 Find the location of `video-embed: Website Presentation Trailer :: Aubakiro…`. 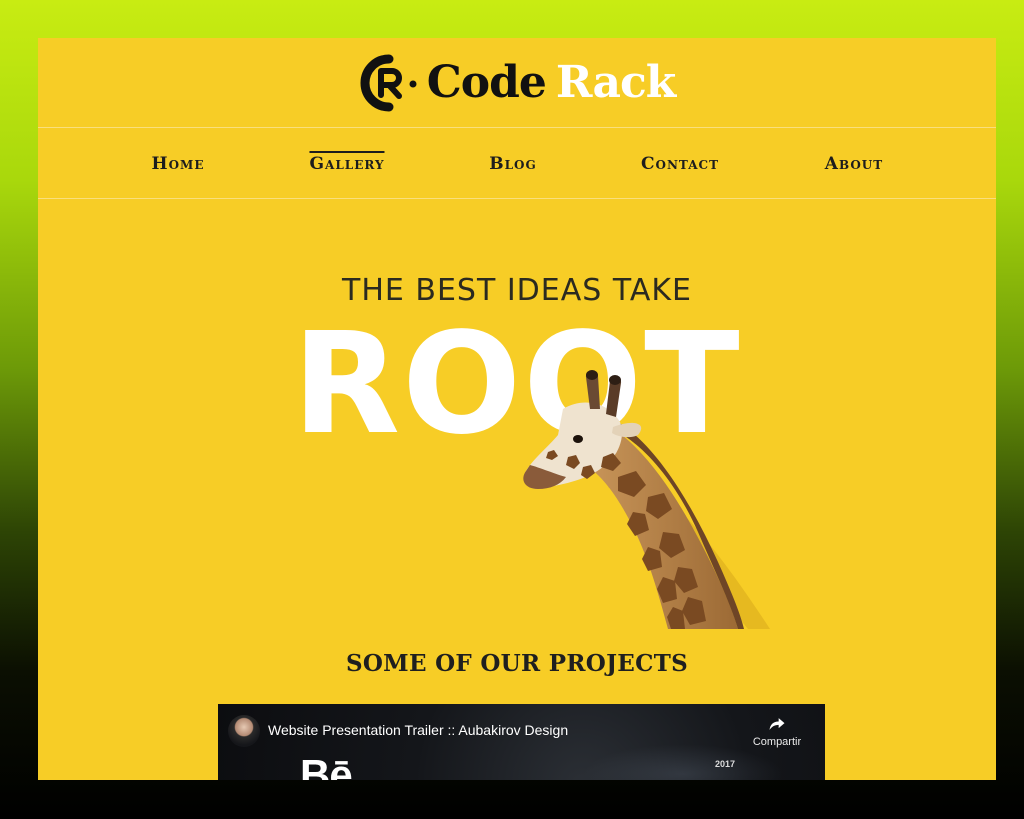

video-embed: Website Presentation Trailer :: Aubakiro… is located at coordinates (521, 742).